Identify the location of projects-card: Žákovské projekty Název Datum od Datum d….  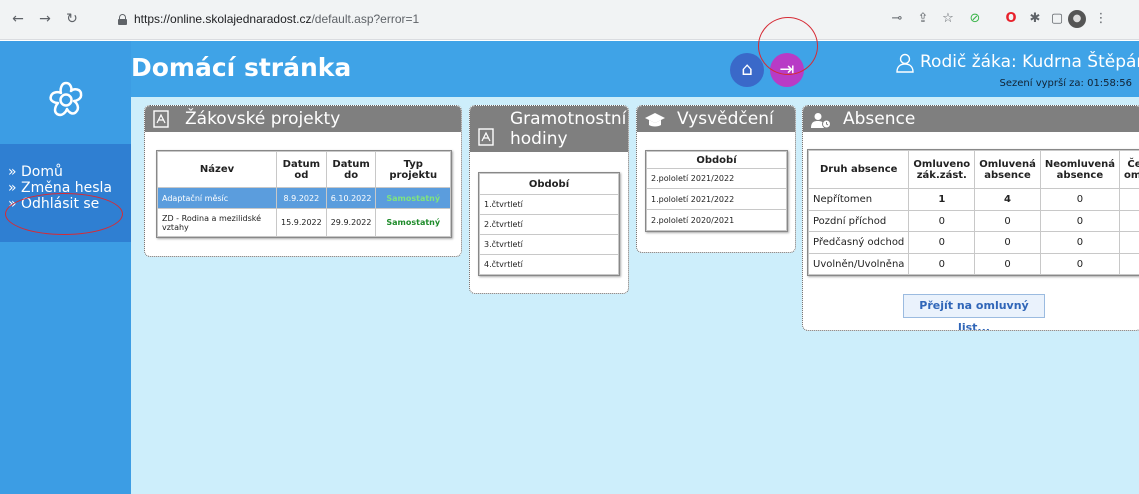
(303, 181).